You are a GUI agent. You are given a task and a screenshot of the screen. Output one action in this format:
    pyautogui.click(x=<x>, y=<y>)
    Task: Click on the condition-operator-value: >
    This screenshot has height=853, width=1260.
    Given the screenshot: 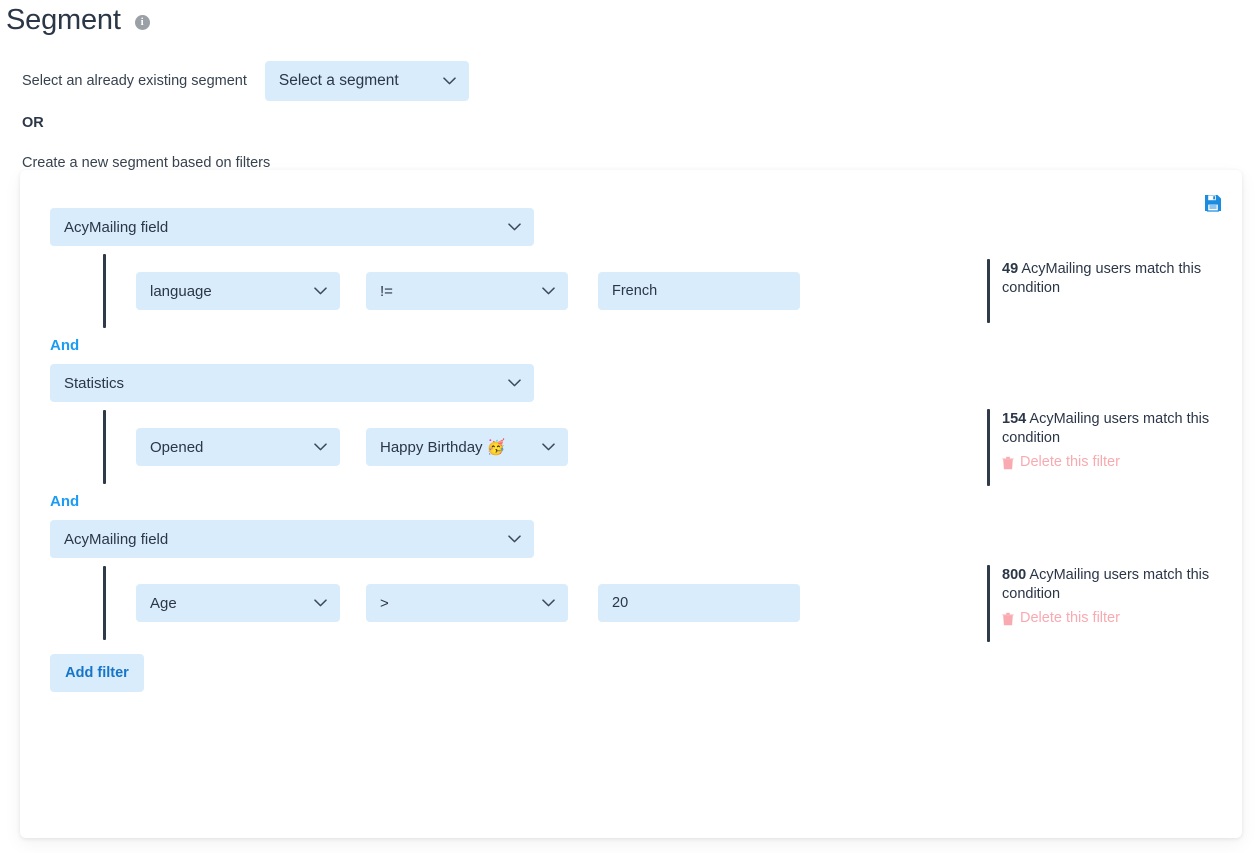 What is the action you would take?
    pyautogui.click(x=384, y=603)
    